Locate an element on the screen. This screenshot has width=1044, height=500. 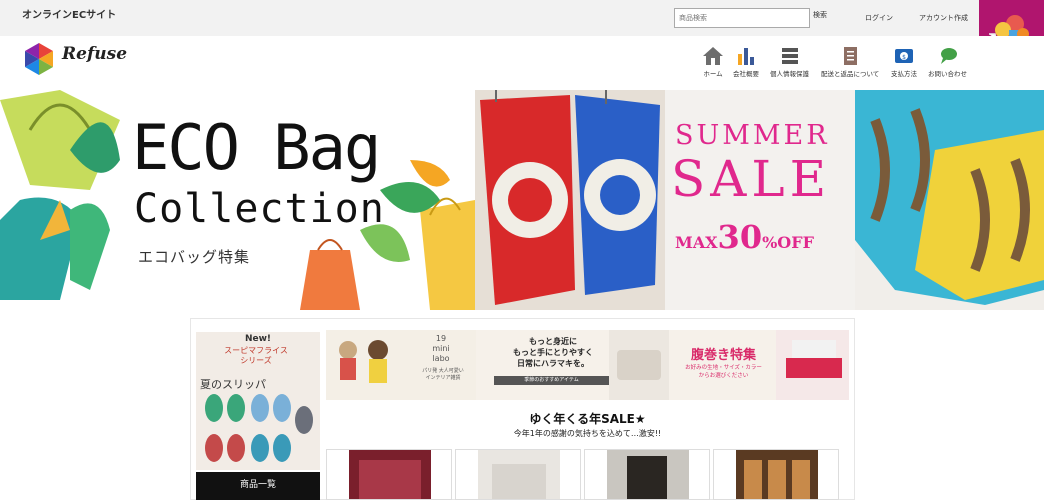
payment-icon: $ is located at coordinates (904, 56).